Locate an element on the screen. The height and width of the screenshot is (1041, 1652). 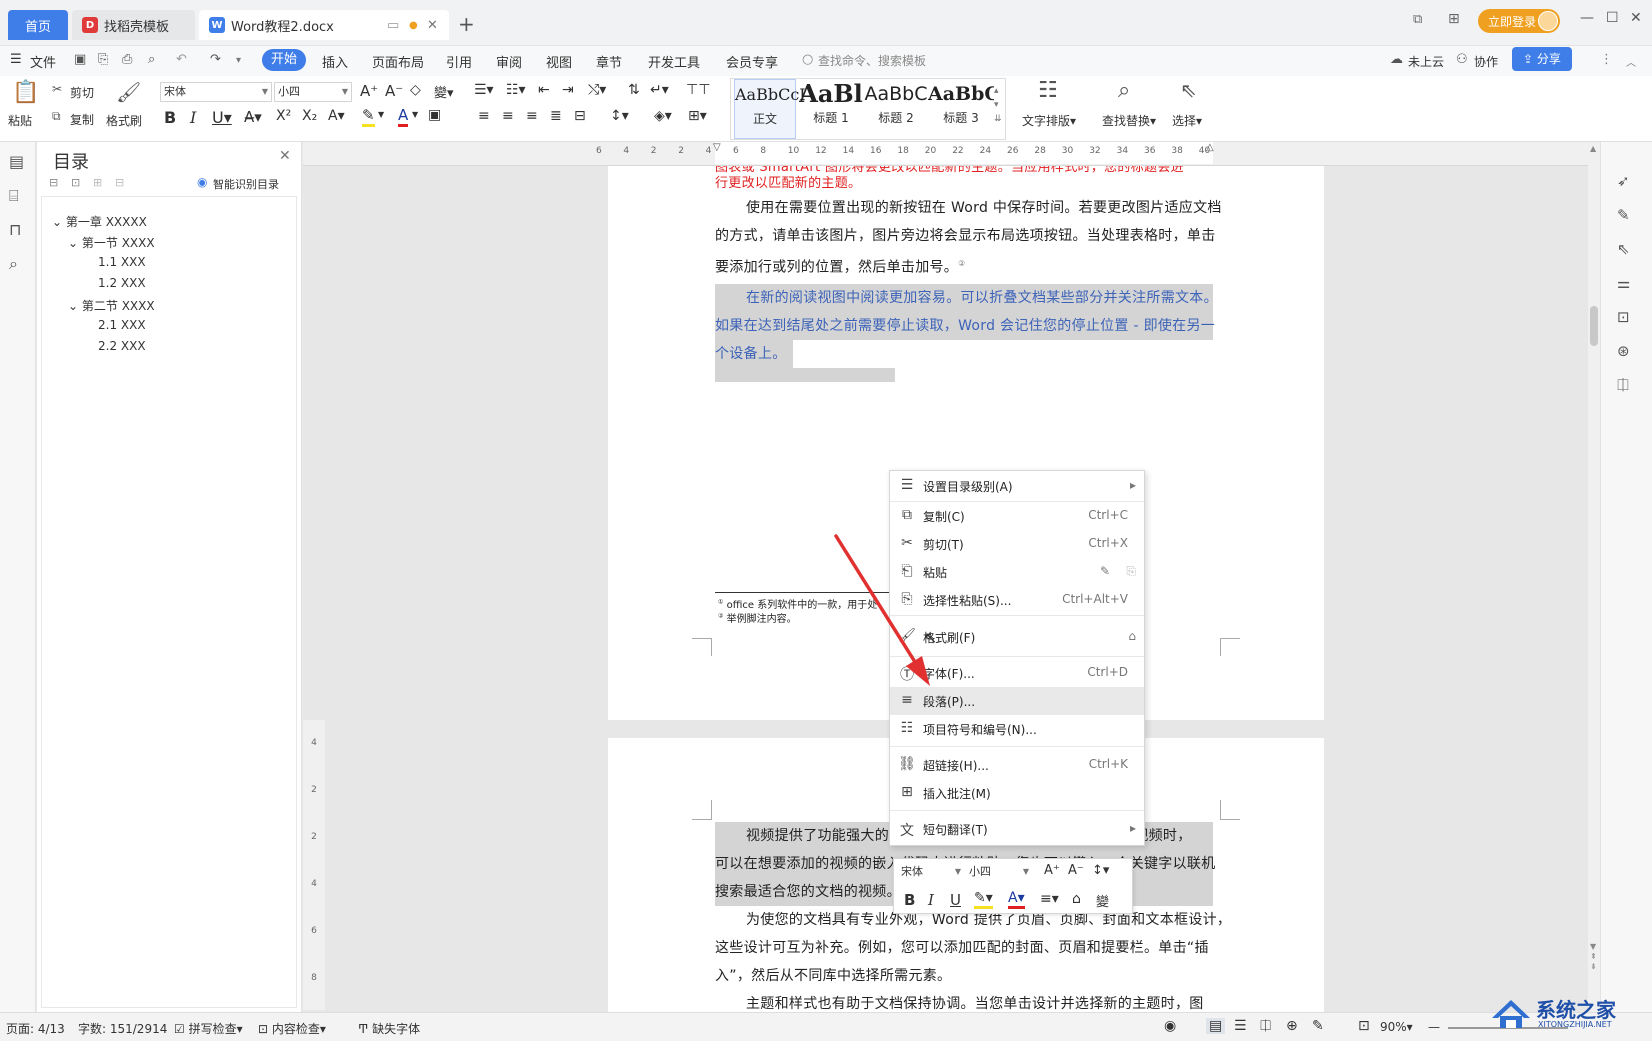
find-replace-button: 查找替换▾ is located at coordinates (1129, 120).